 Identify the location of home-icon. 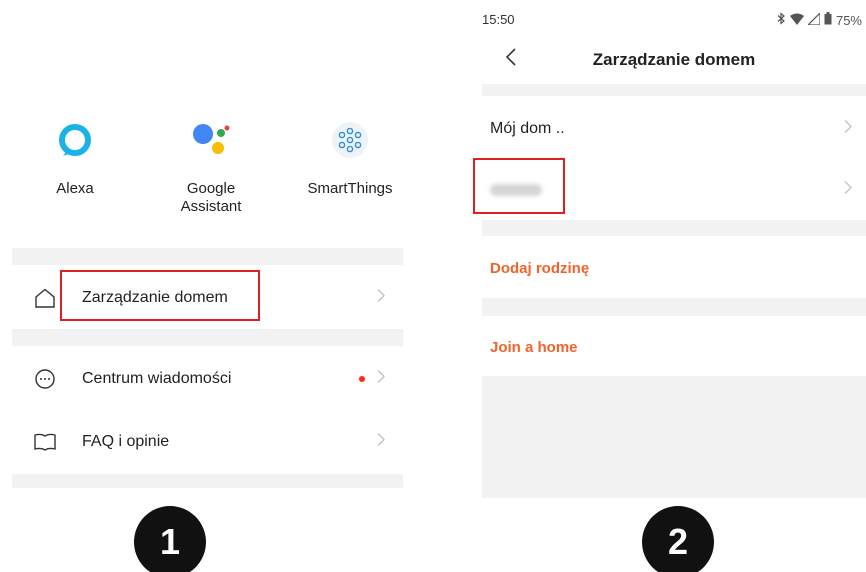
(45, 298).